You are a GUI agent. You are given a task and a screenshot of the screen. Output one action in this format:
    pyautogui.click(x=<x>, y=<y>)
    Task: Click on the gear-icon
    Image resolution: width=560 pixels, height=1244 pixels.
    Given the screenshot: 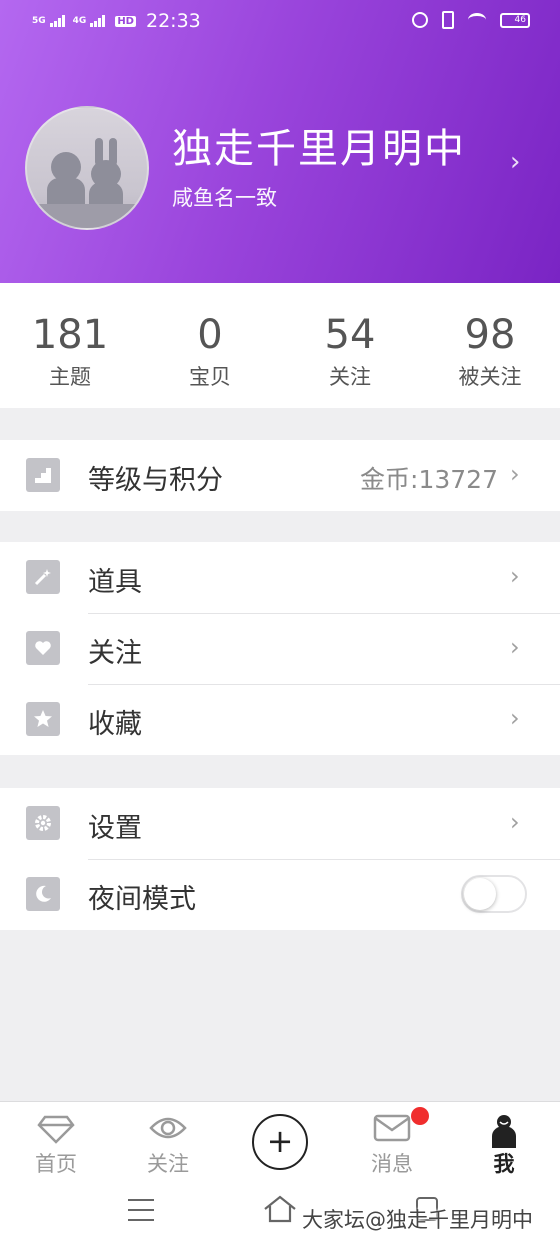 What is the action you would take?
    pyautogui.click(x=43, y=823)
    